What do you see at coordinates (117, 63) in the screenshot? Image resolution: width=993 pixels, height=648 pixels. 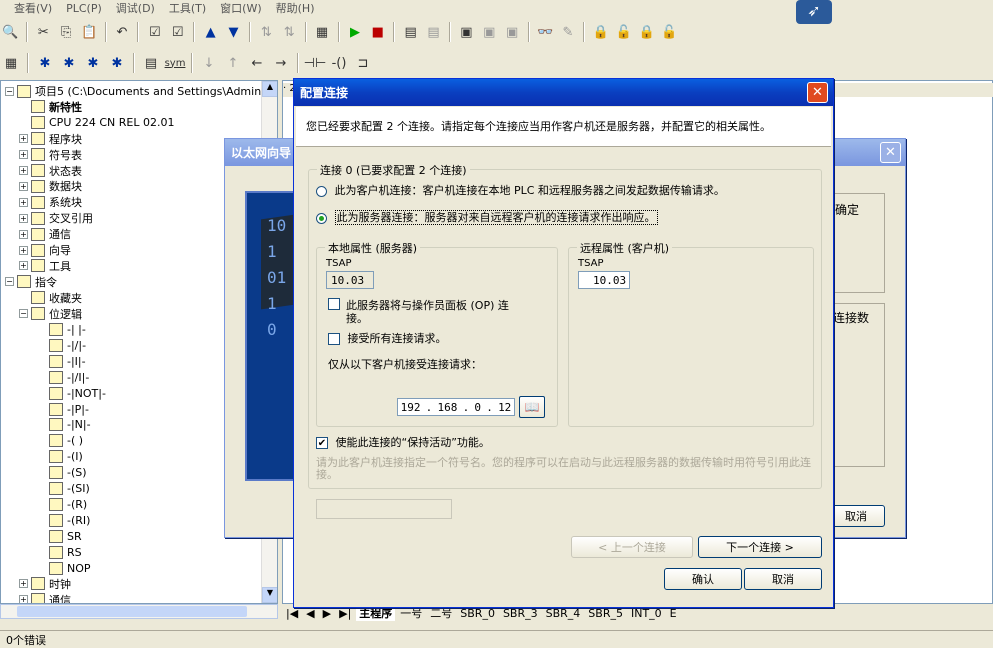 I see `remove-bookmark-icon: ✱` at bounding box center [117, 63].